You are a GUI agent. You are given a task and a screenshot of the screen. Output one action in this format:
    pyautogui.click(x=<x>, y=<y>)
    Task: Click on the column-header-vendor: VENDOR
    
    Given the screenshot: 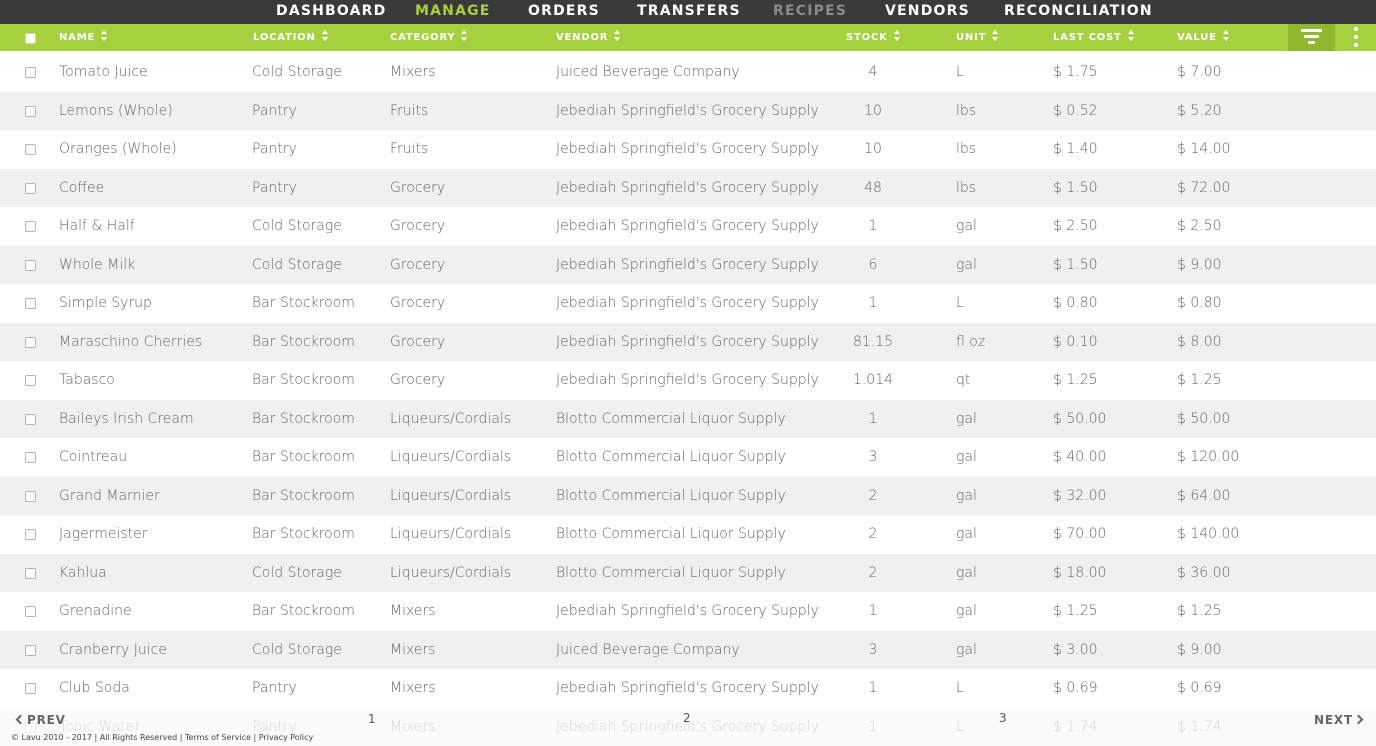 What is the action you would take?
    pyautogui.click(x=589, y=37)
    